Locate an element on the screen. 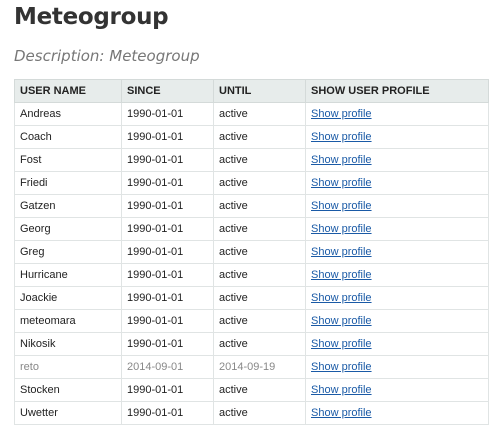 The width and height of the screenshot is (501, 434). table-row: Friedi 1990-01-01 active Show profile is located at coordinates (251, 183).